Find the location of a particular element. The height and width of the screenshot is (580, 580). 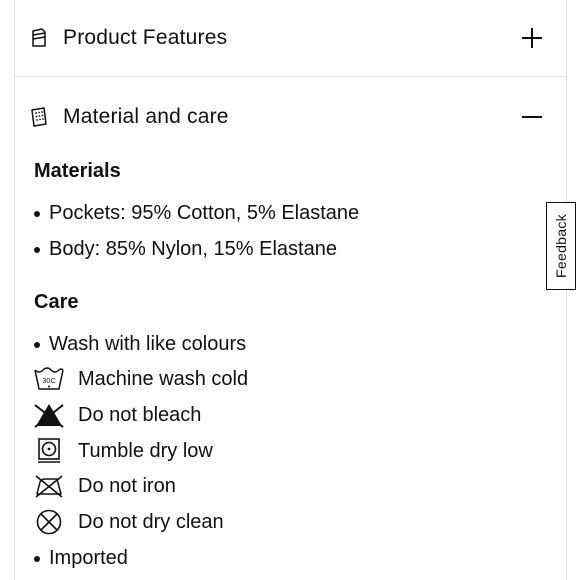

minus-icon is located at coordinates (532, 117).